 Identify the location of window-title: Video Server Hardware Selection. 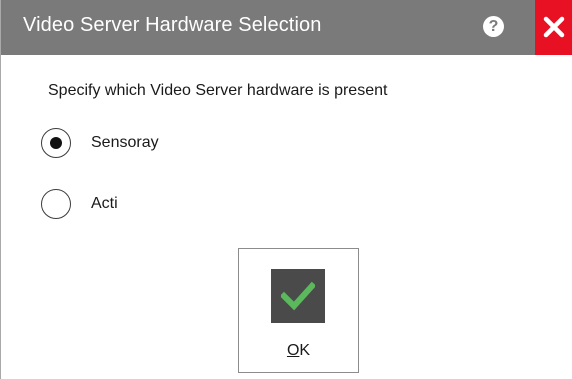
(172, 25).